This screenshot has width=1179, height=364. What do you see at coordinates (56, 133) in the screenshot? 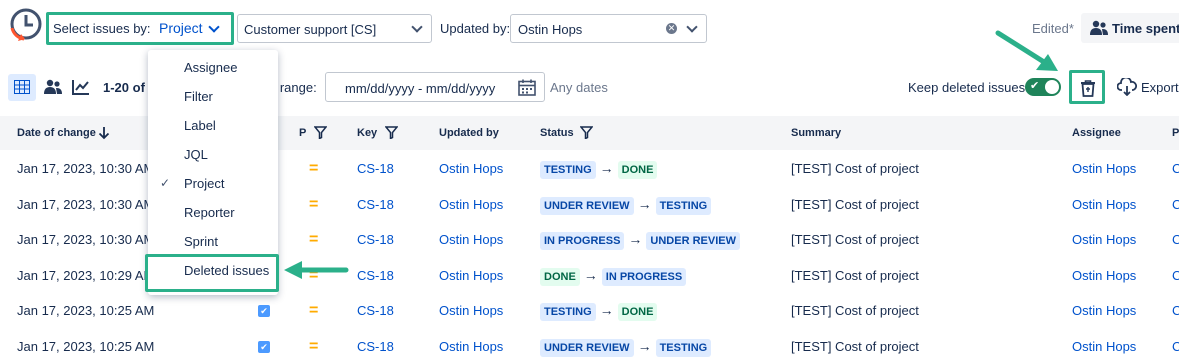
I see `column-header-date: Date of change` at bounding box center [56, 133].